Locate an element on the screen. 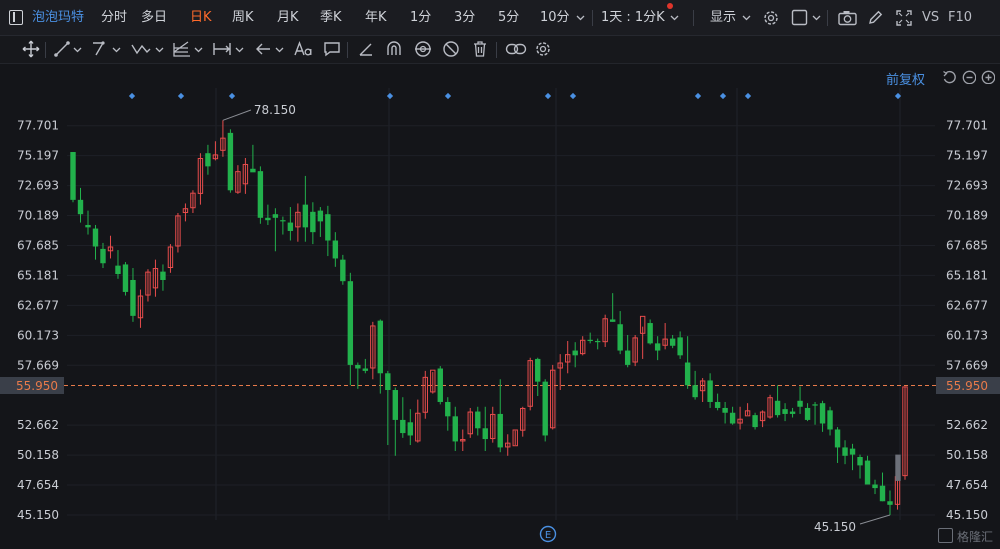 The width and height of the screenshot is (1000, 549). link-icon is located at coordinates (516, 50).